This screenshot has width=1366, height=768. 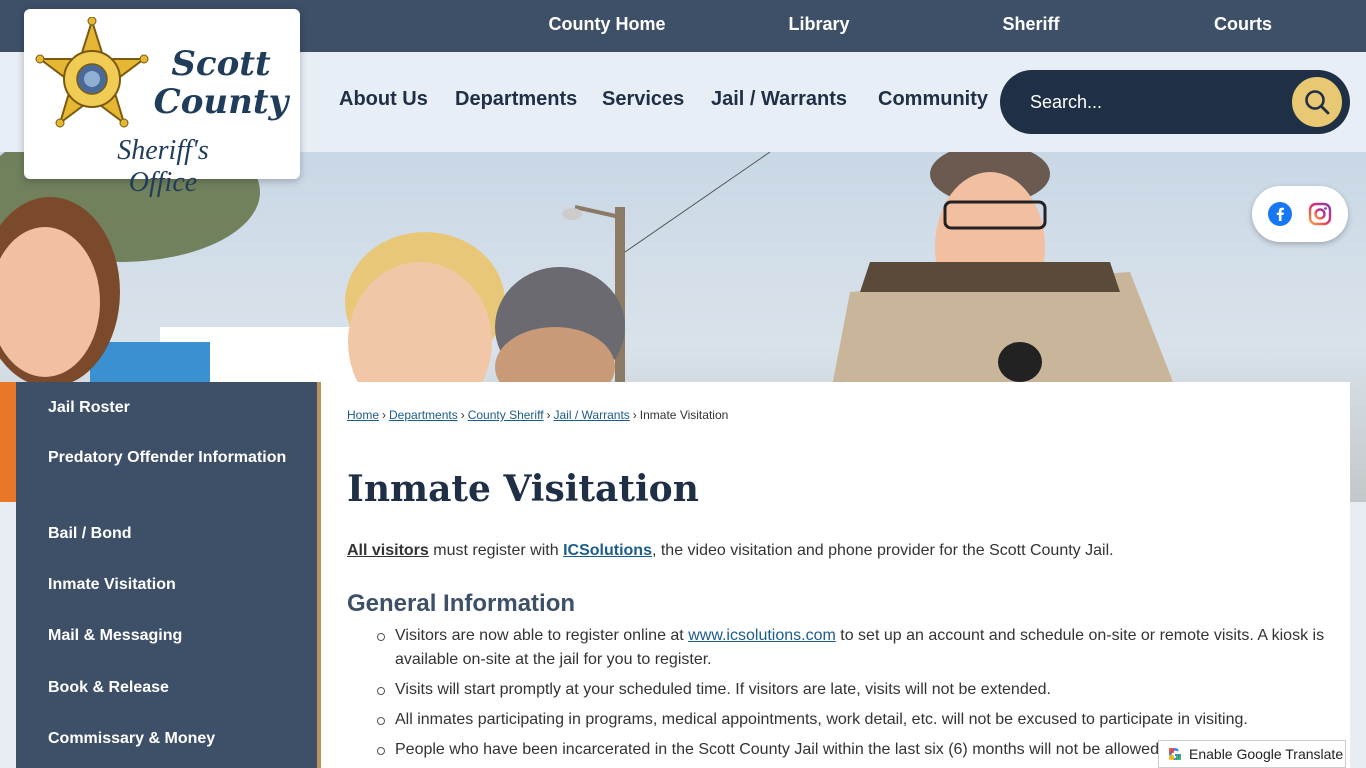 I want to click on instagram-icon, so click(x=1320, y=214).